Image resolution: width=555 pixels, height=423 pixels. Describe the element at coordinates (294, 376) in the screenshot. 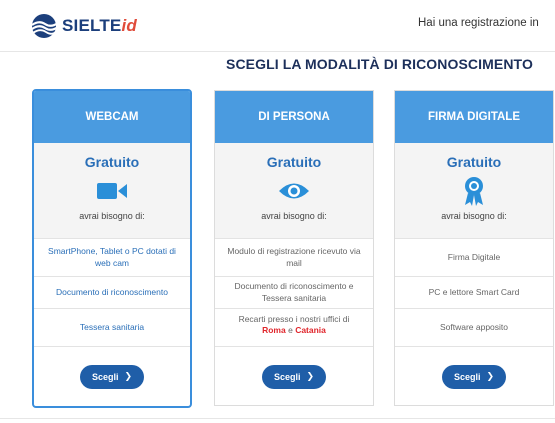

I see `choose-di-persona-button: Scegli ❯` at that location.